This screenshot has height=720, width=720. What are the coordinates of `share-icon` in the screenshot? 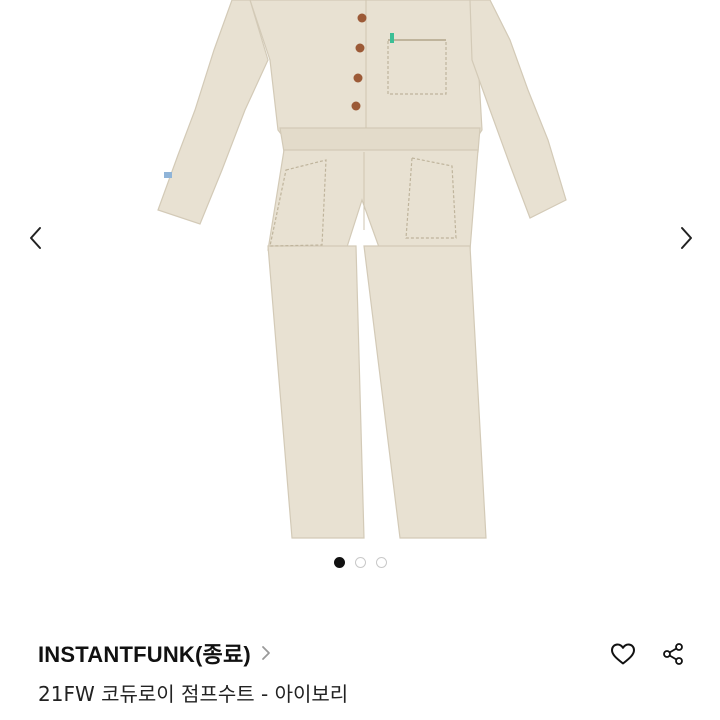 It's located at (673, 654).